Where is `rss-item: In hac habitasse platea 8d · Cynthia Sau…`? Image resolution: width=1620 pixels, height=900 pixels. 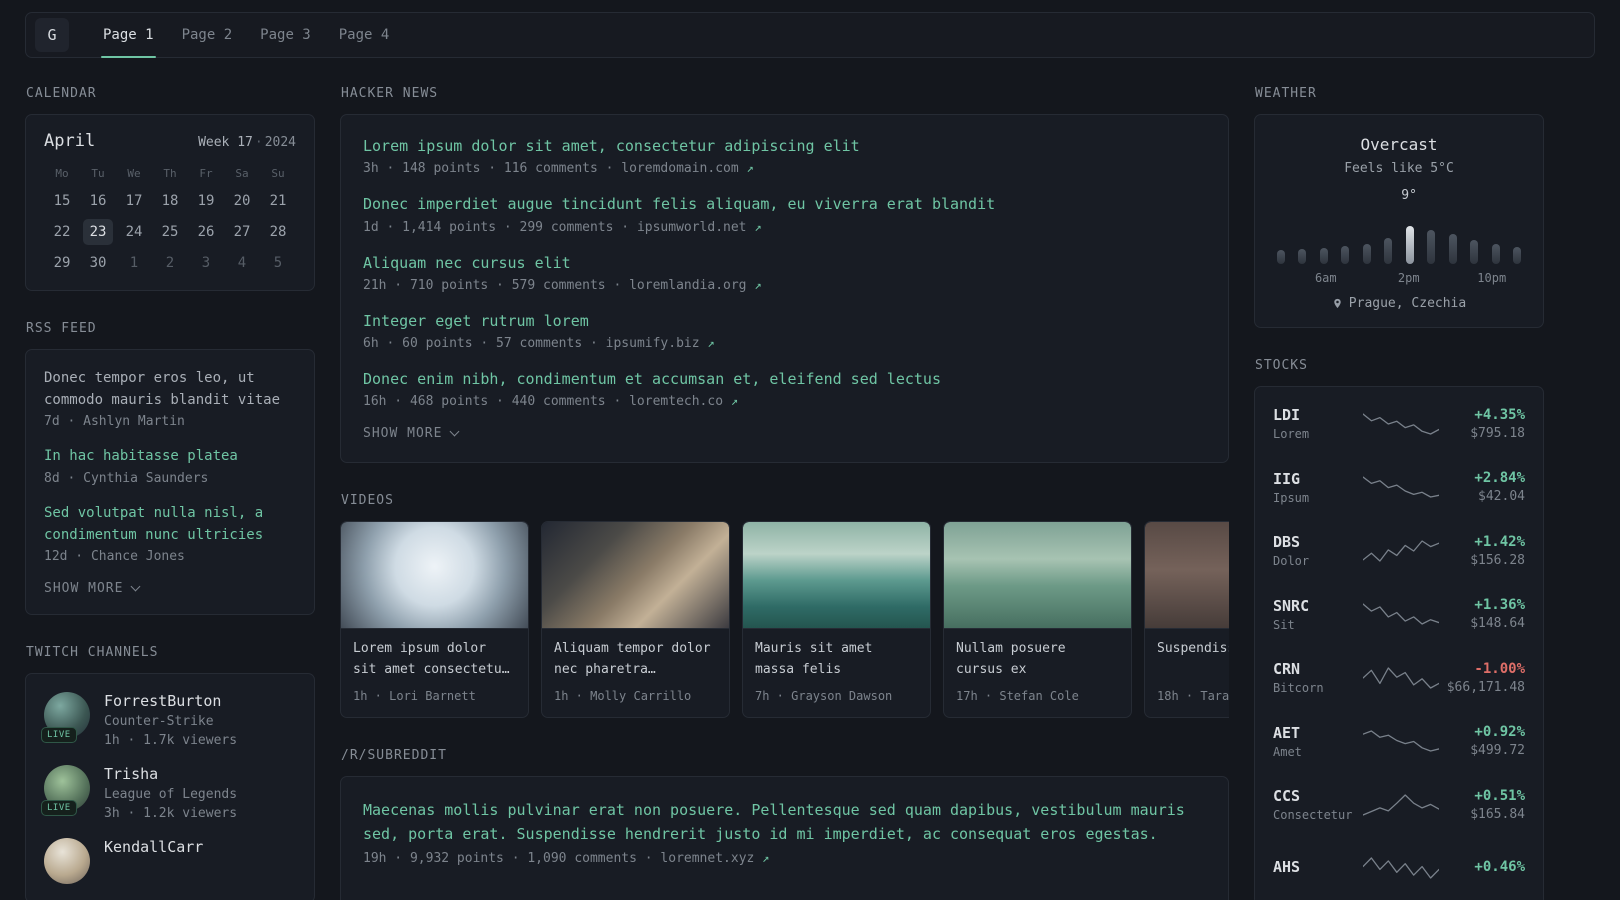
rss-item: In hac habitasse platea 8d · Cynthia Sau… is located at coordinates (170, 466).